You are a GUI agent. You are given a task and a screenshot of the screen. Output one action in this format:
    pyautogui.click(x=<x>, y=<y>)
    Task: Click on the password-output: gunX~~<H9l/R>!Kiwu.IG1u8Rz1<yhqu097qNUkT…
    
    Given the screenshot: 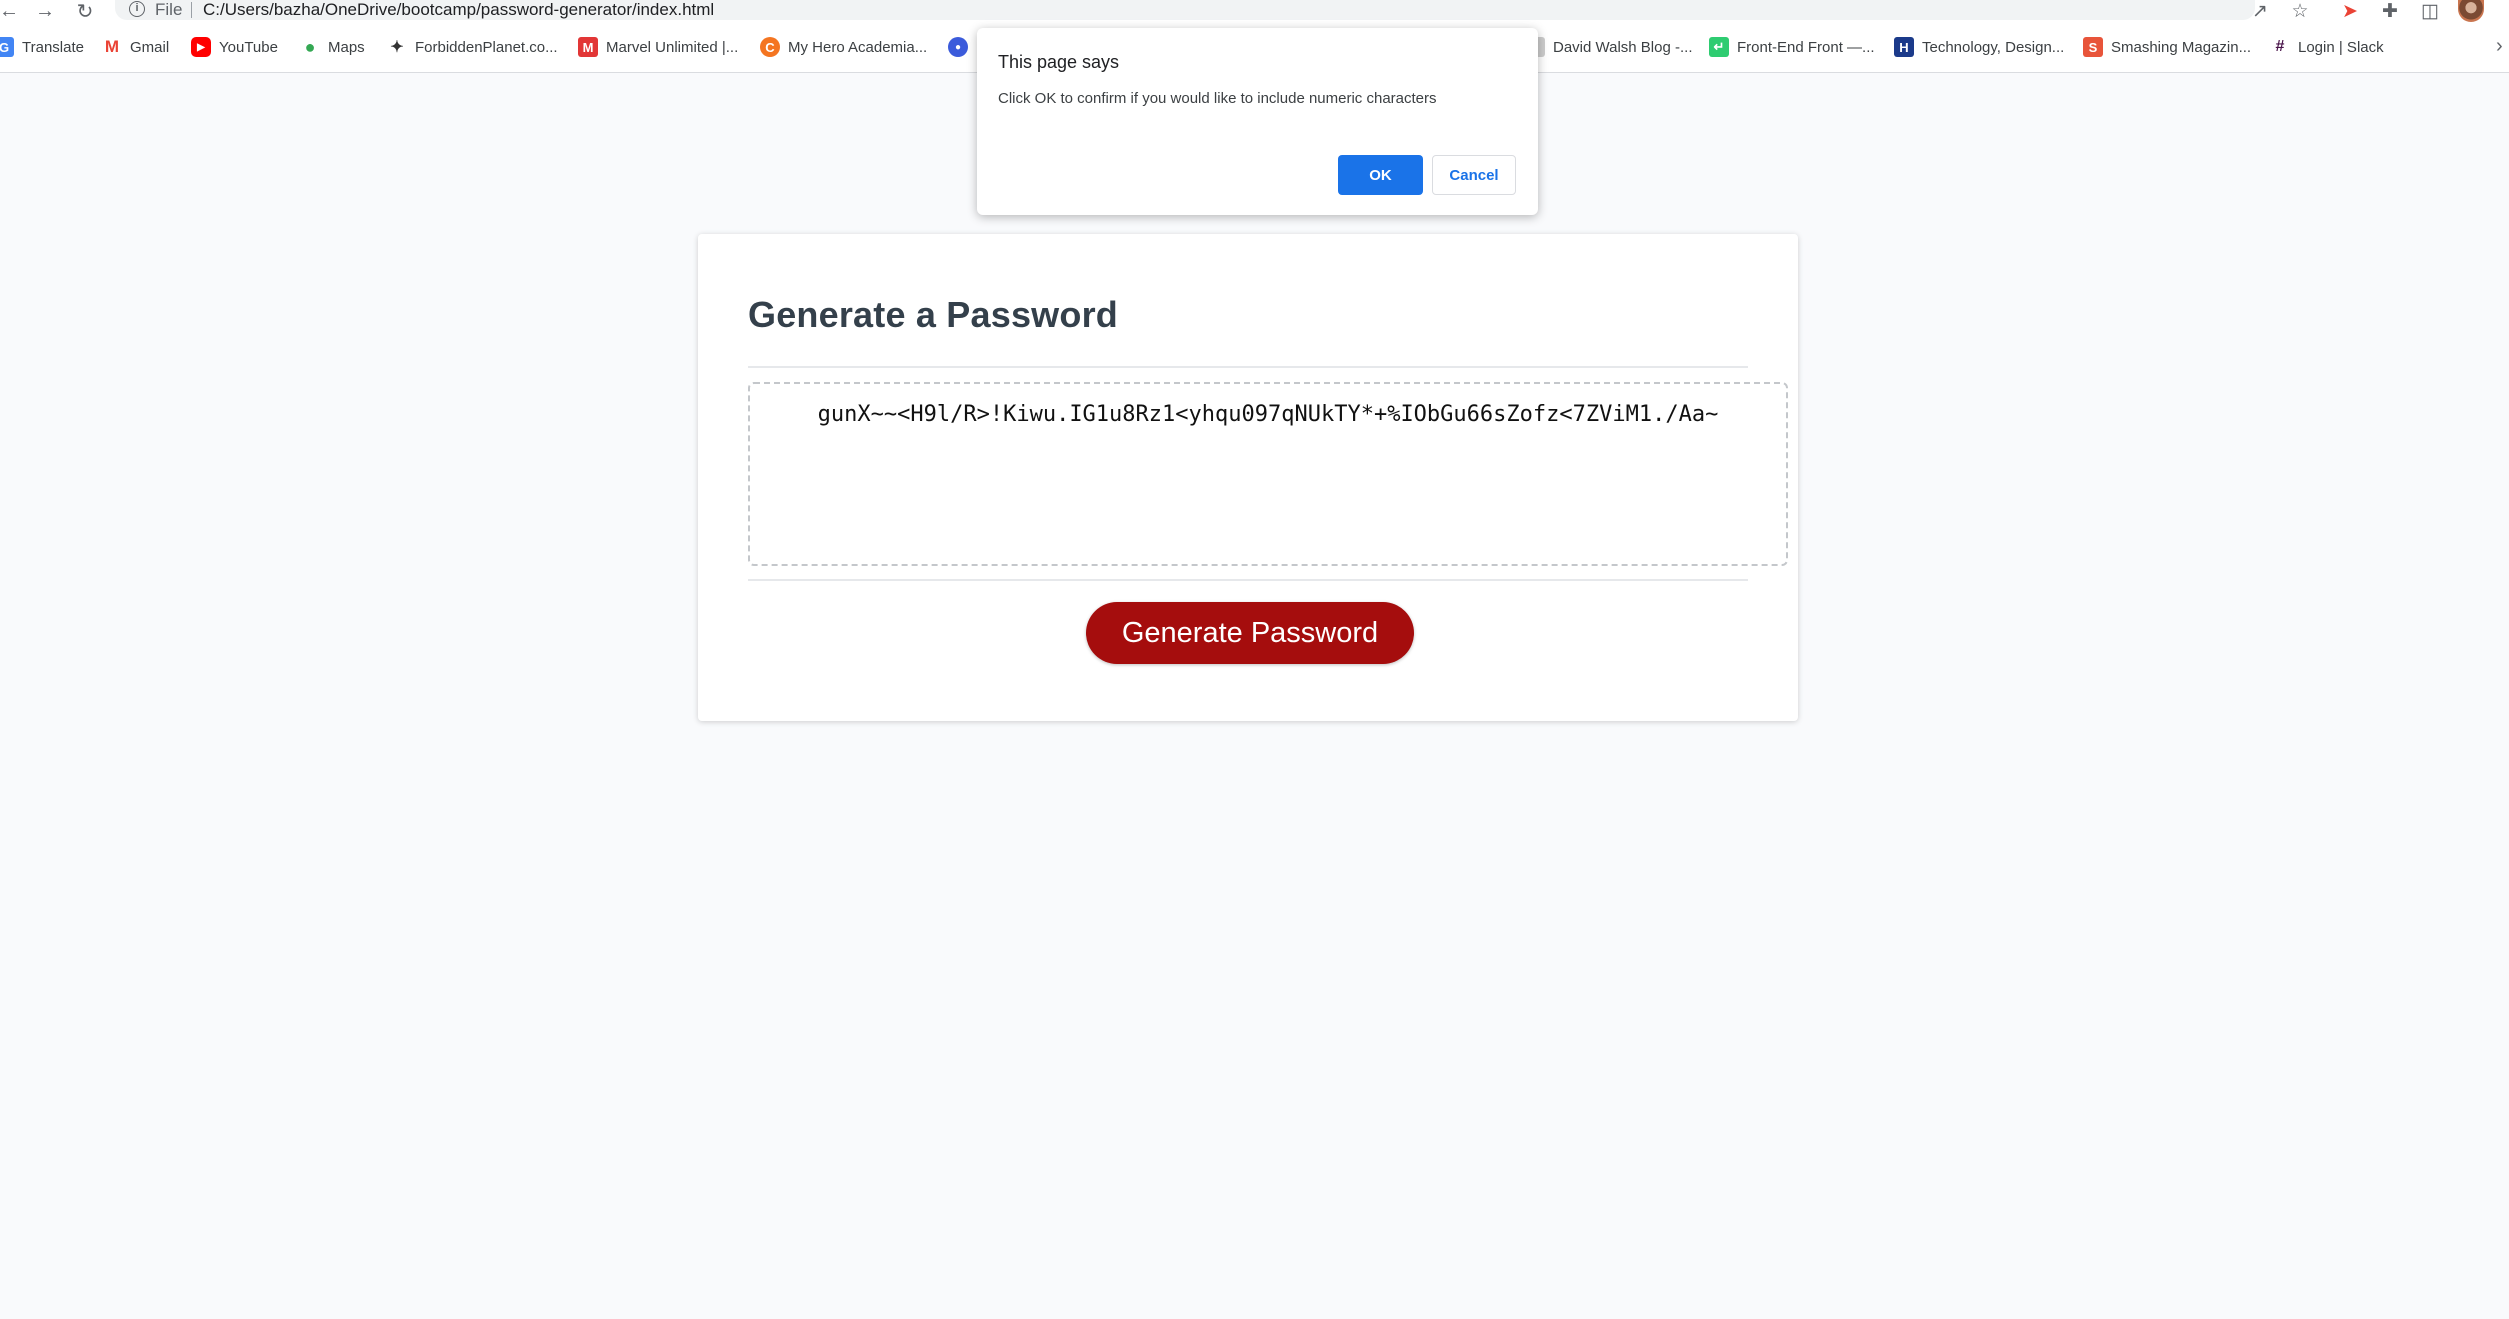 What is the action you would take?
    pyautogui.click(x=1268, y=474)
    